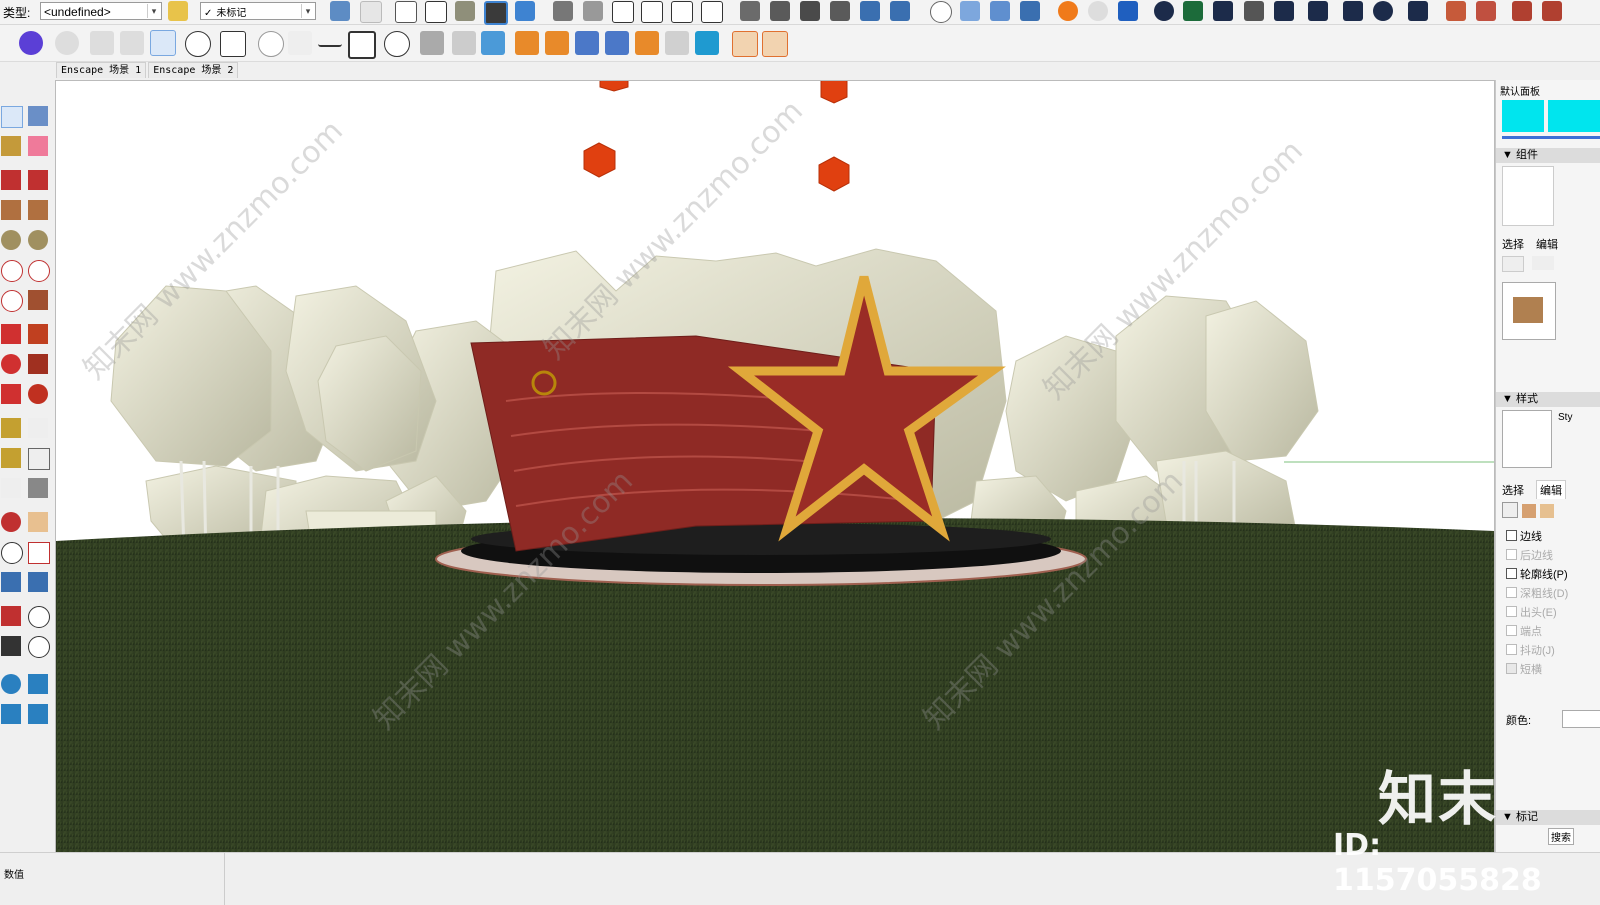 This screenshot has width=1600, height=905. What do you see at coordinates (941, 12) in the screenshot?
I see `axes-icon` at bounding box center [941, 12].